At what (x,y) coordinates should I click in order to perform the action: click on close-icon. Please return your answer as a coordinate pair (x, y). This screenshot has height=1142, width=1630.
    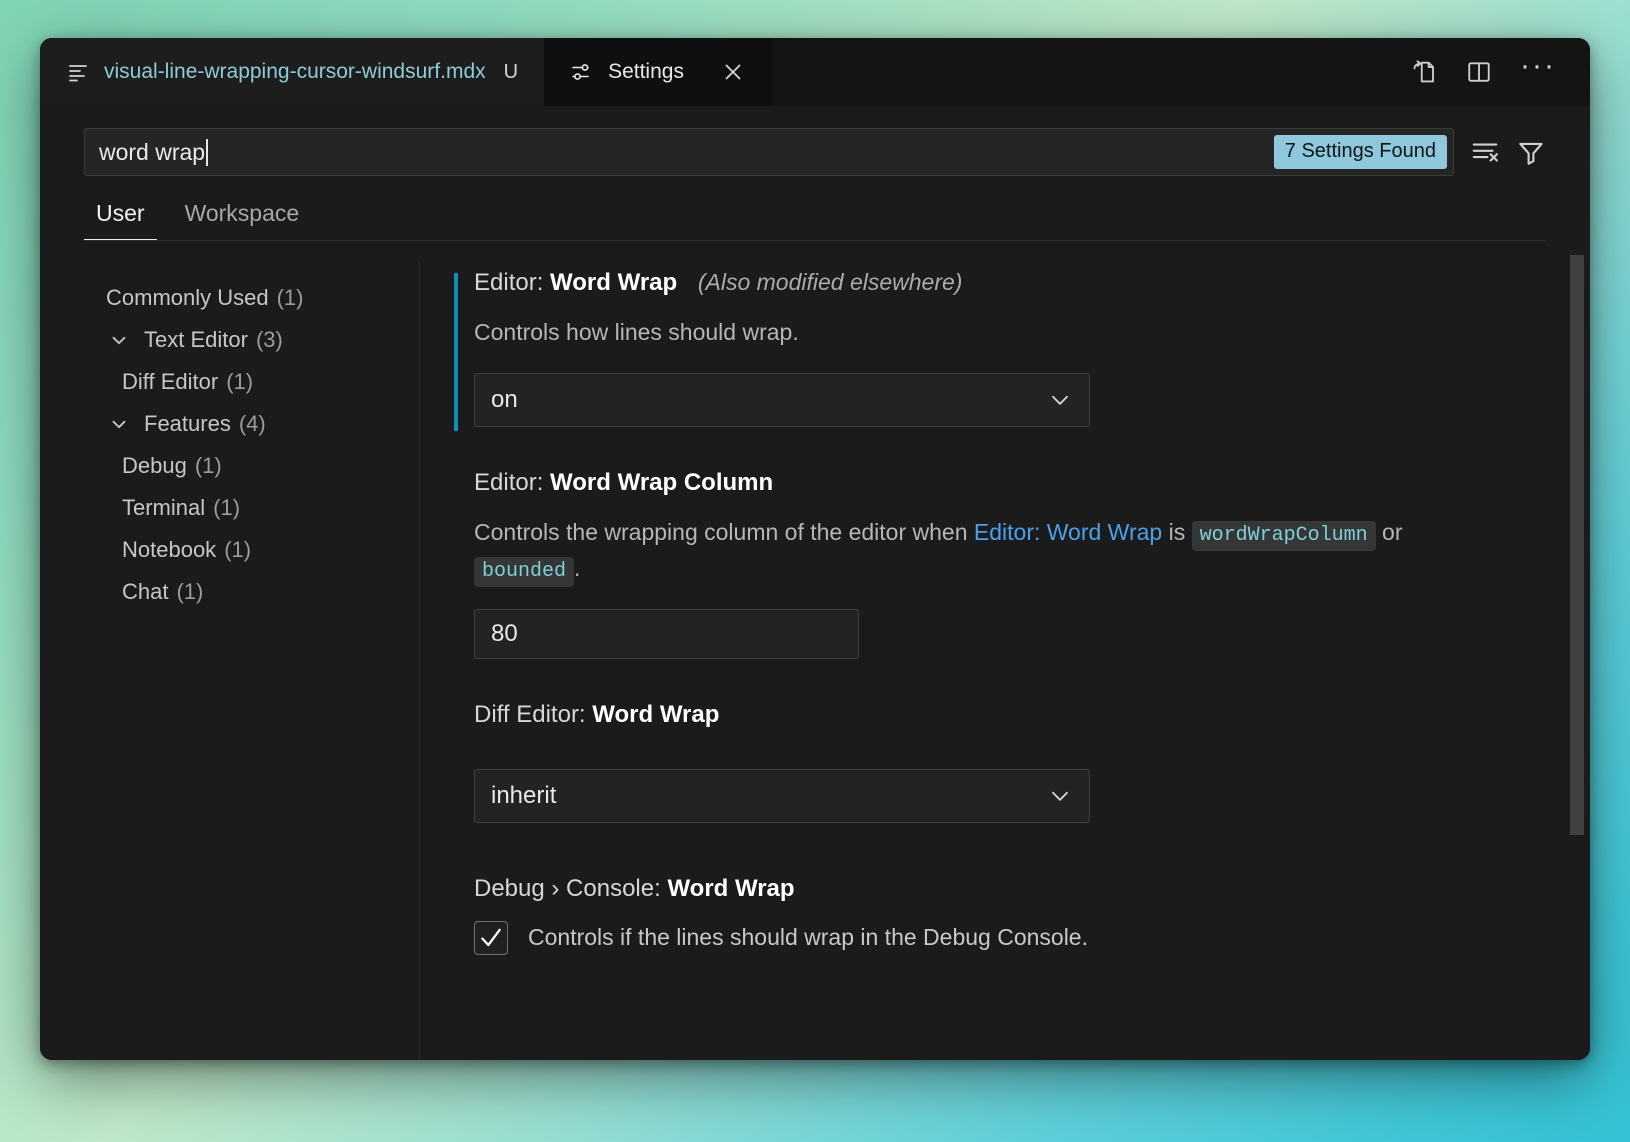
    Looking at the image, I should click on (733, 72).